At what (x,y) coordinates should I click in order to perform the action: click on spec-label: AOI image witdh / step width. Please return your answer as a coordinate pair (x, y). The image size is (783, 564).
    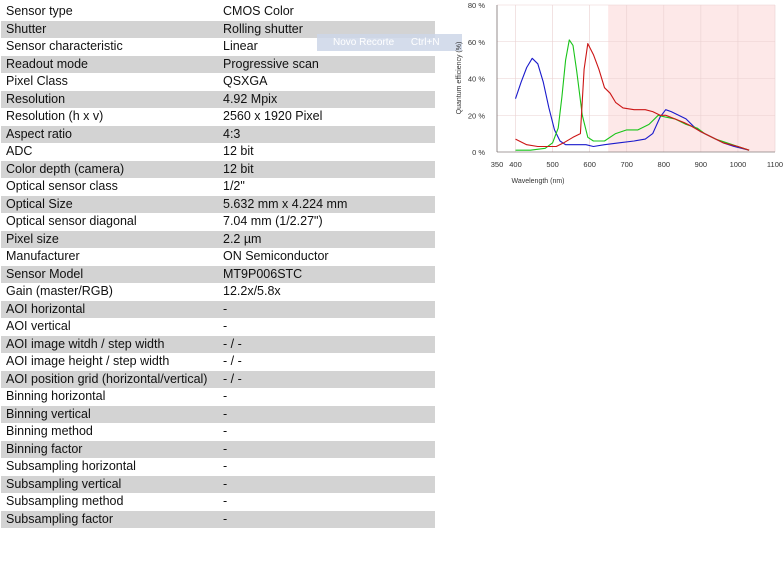
    Looking at the image, I should click on (109, 344).